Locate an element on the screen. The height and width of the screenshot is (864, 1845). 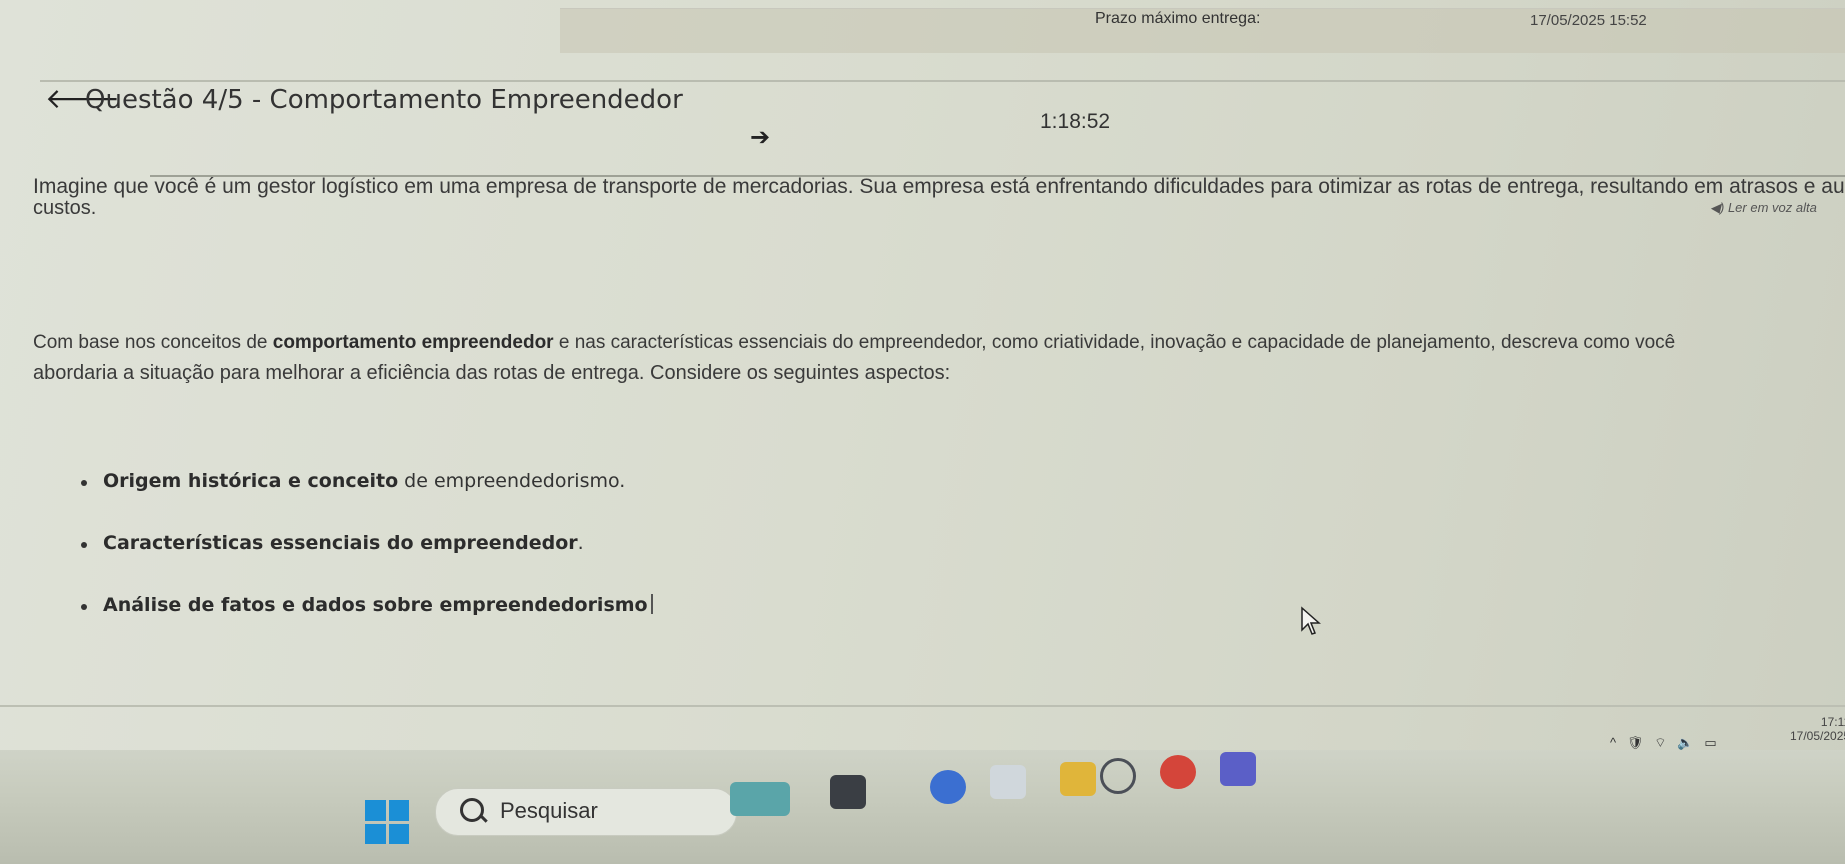
list-item-text: . is located at coordinates (580, 543).